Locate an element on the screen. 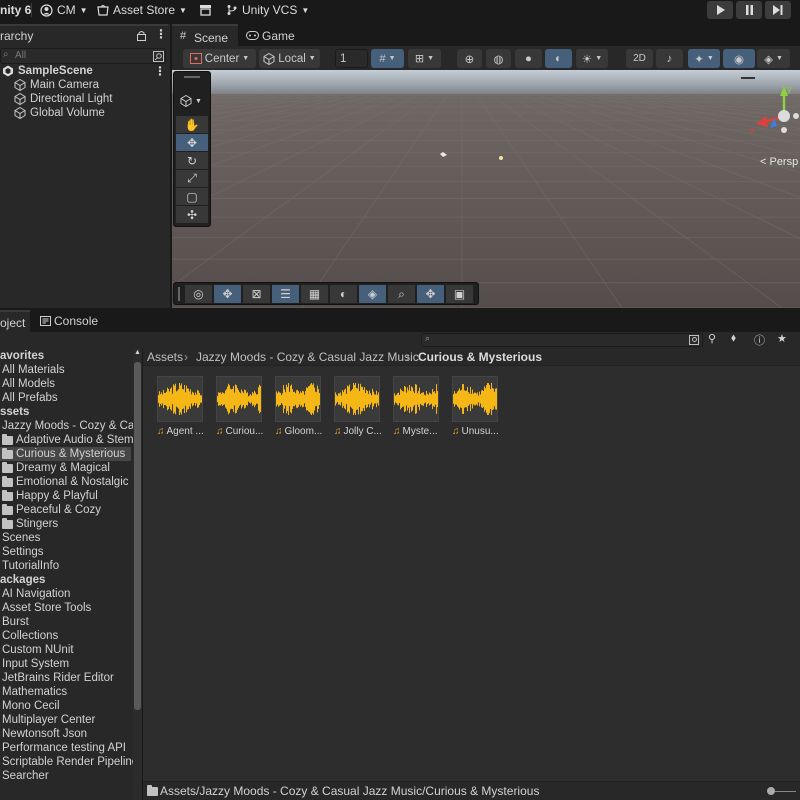 This screenshot has width=800, height=800. hierarchy-item: Main Camera is located at coordinates (56, 85).